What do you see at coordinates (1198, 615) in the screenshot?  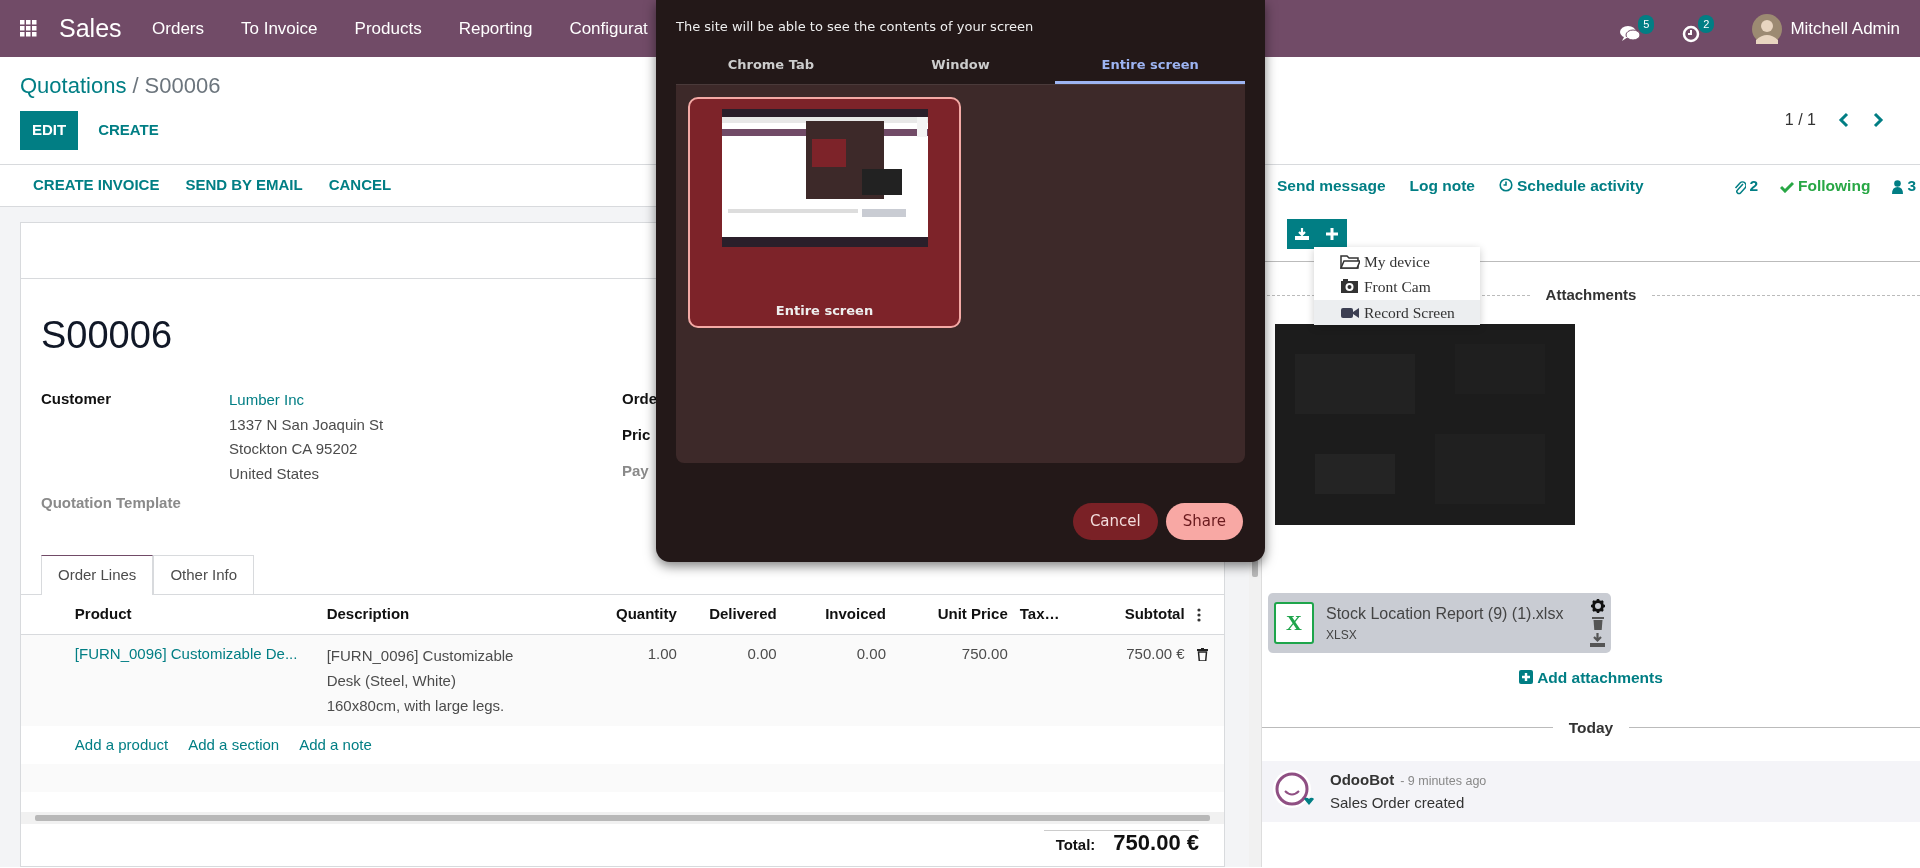 I see `kebab-icon` at bounding box center [1198, 615].